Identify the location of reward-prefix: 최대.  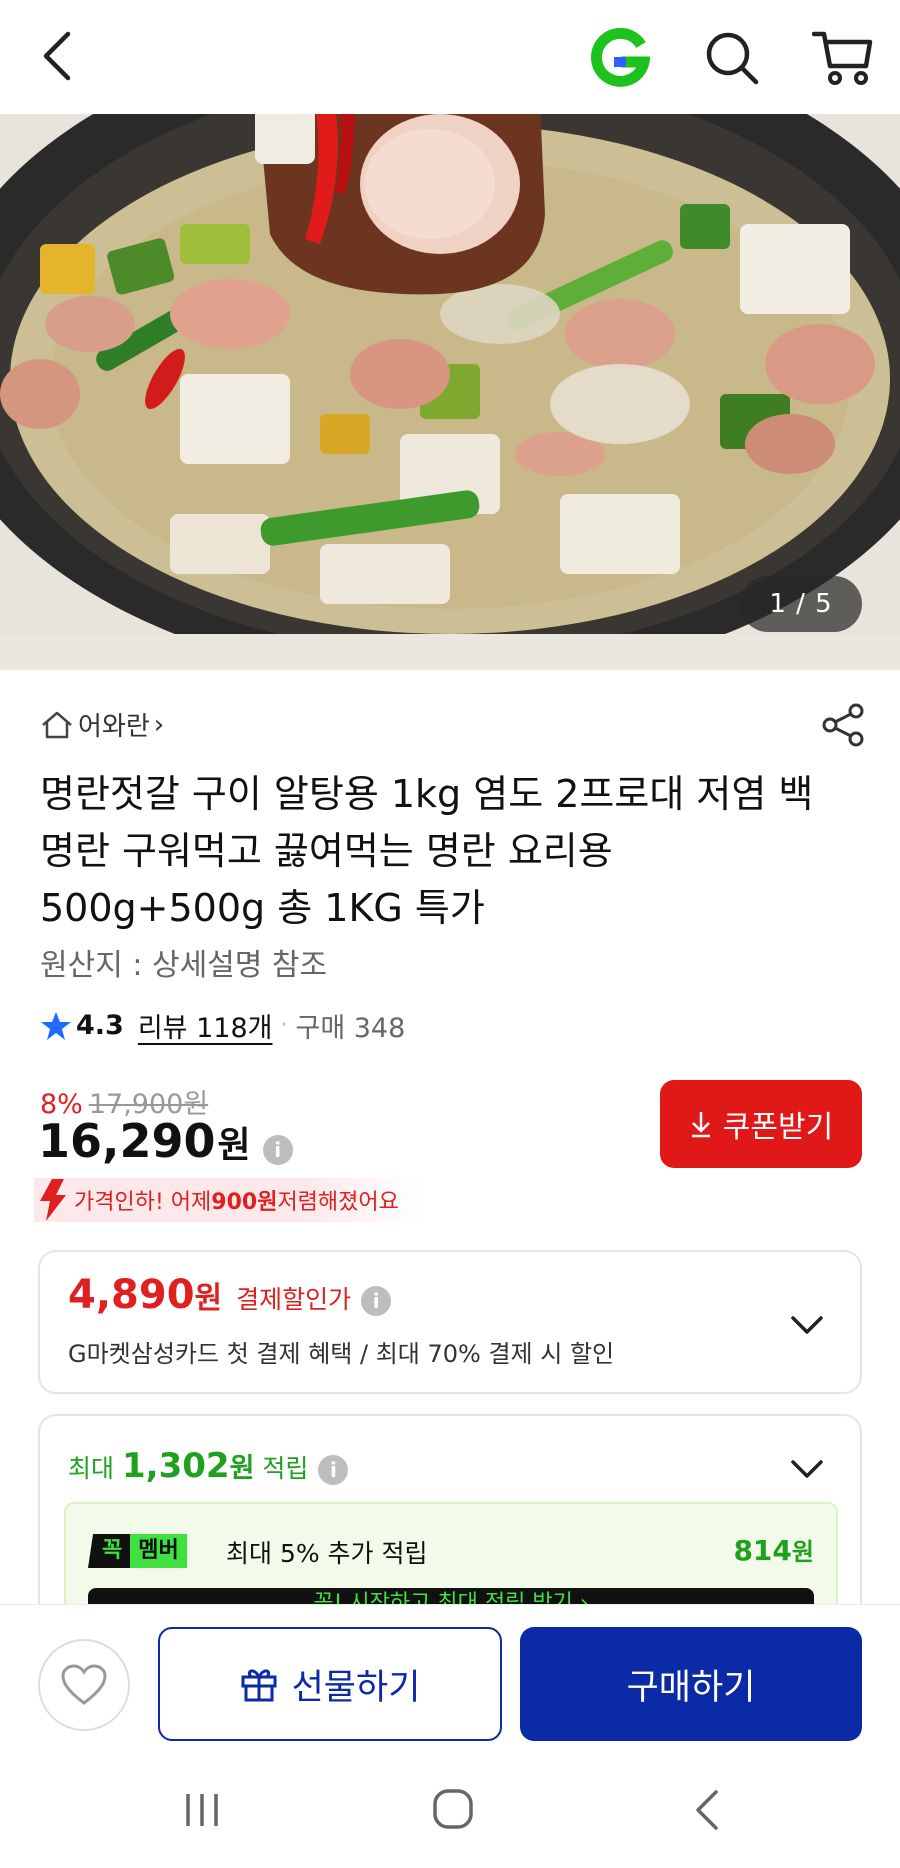
(91, 1468).